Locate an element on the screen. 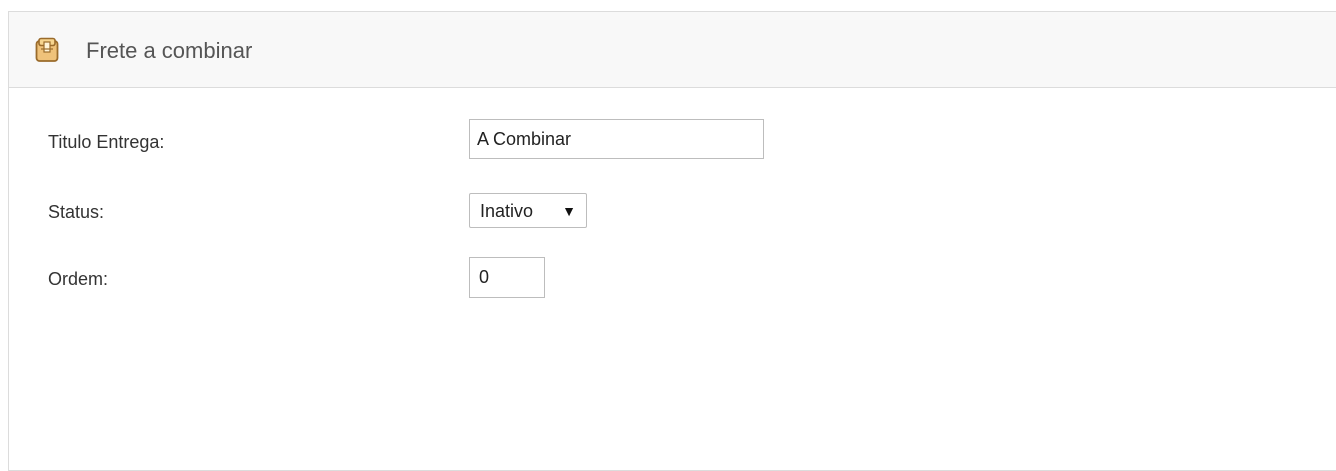 This screenshot has height=471, width=1336. title-row: Titulo Entrega: is located at coordinates (106, 142).